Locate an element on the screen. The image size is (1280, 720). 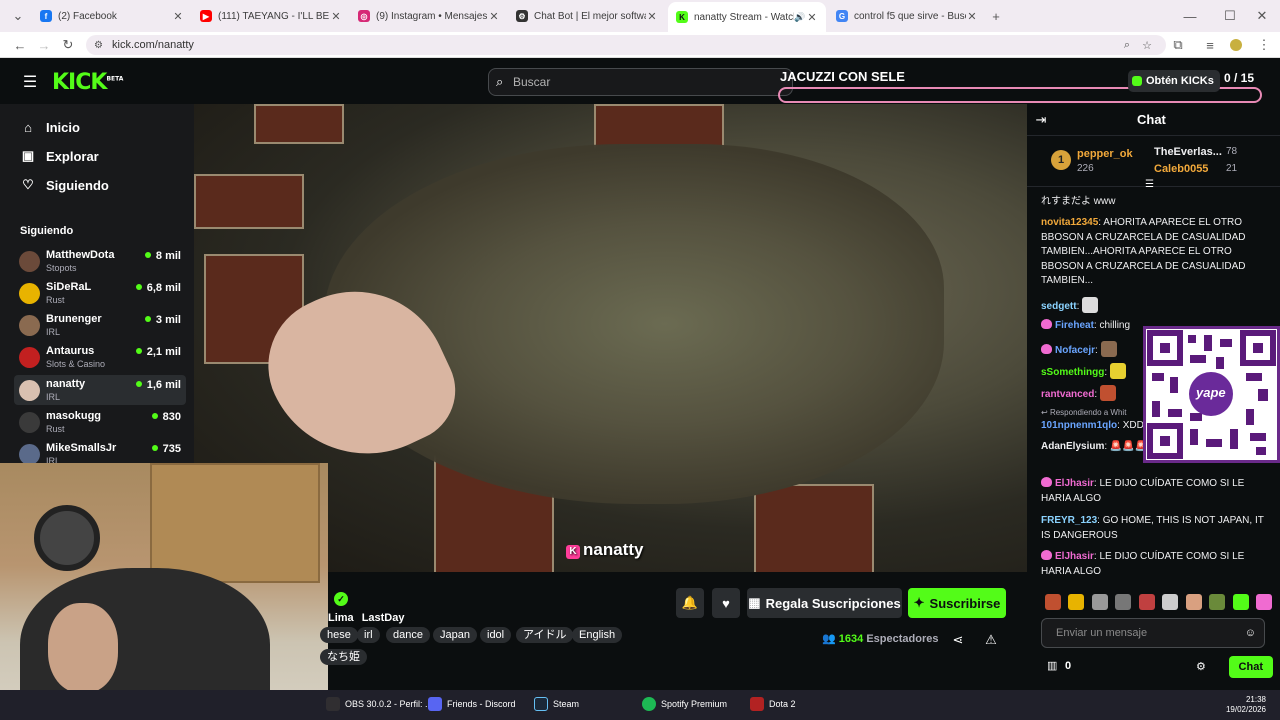
chat-username: AdanElysium is located at coordinates (1072, 446).